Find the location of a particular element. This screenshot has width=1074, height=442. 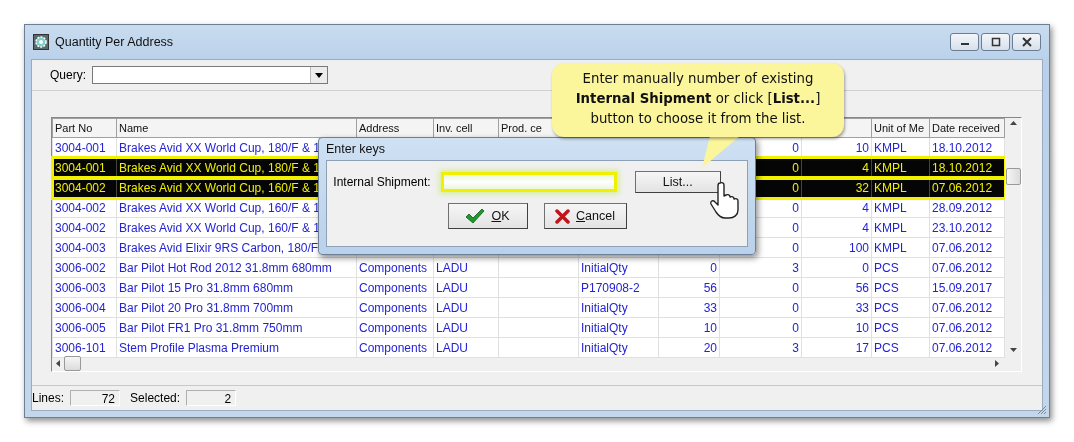

column-header: Unit of Me is located at coordinates (900, 128).